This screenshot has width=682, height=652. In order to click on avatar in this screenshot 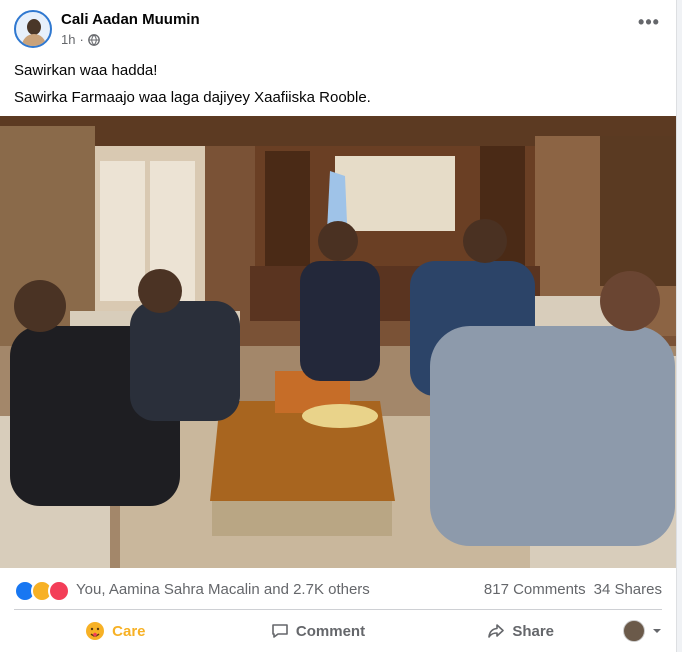, I will do `click(633, 631)`.